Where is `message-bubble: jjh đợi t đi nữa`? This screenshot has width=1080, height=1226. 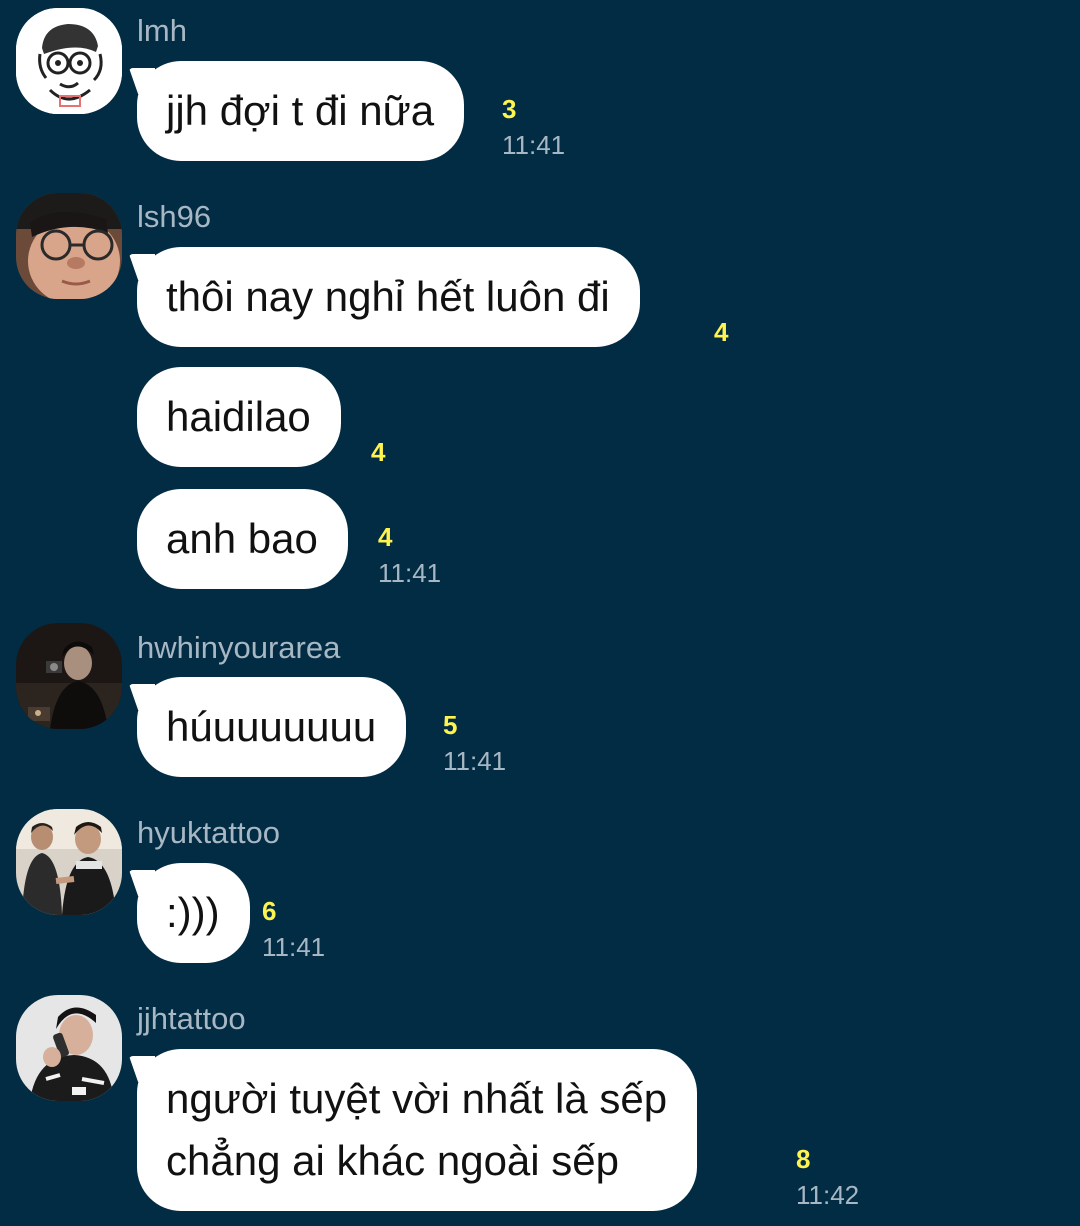
message-bubble: jjh đợi t đi nữa is located at coordinates (301, 111).